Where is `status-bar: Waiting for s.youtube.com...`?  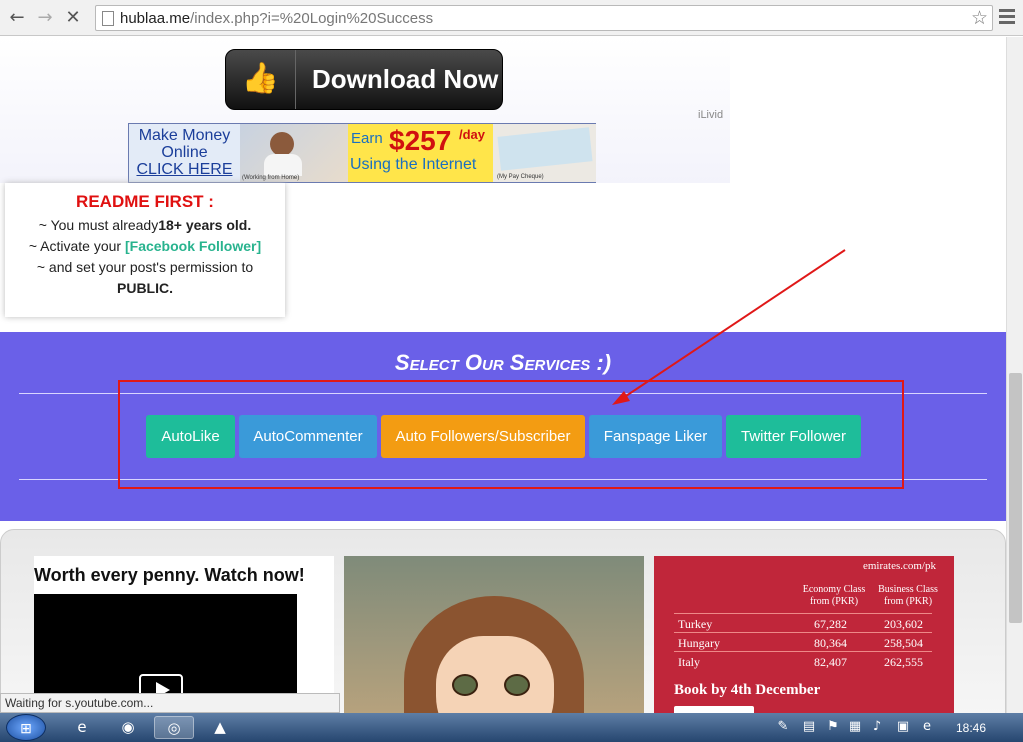
status-bar: Waiting for s.youtube.com... is located at coordinates (170, 703).